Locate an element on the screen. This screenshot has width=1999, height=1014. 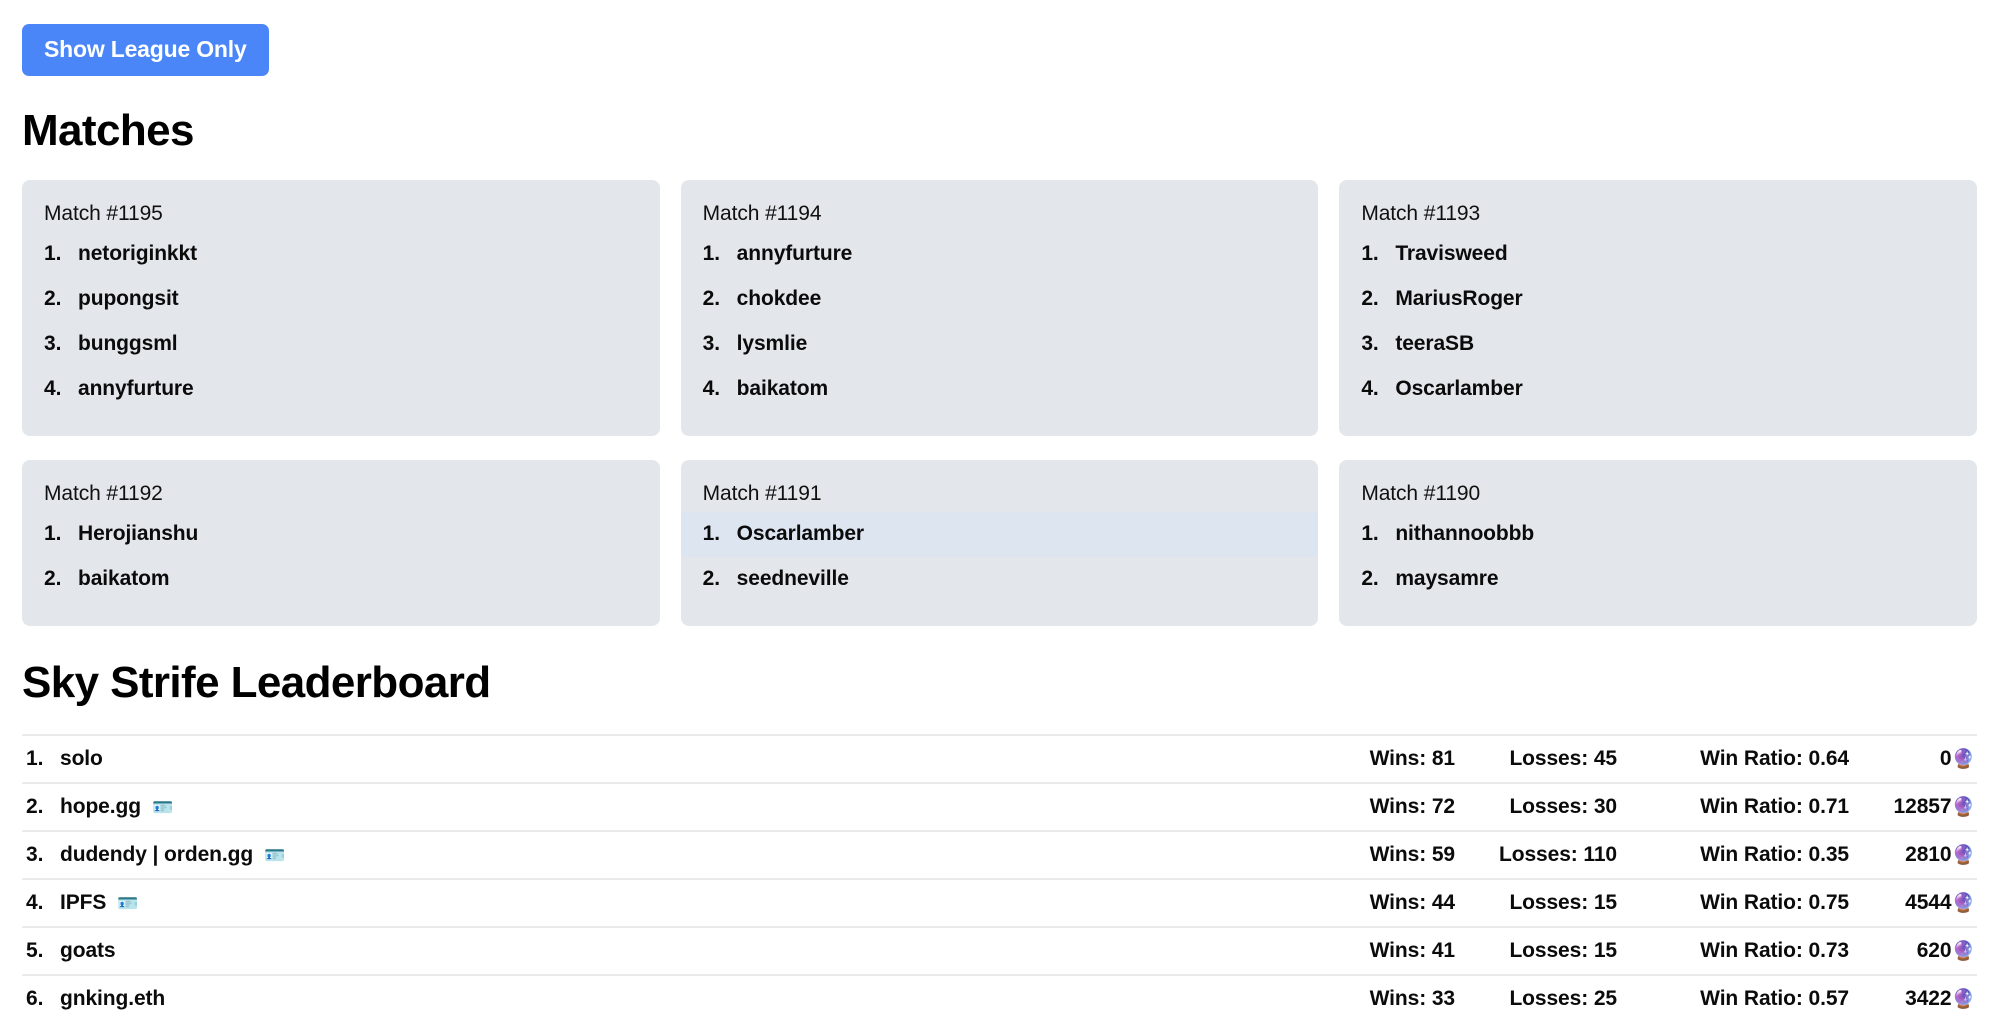
match-card: Match #1191 1. Oscarlamber 2. seedneville is located at coordinates (999, 543).